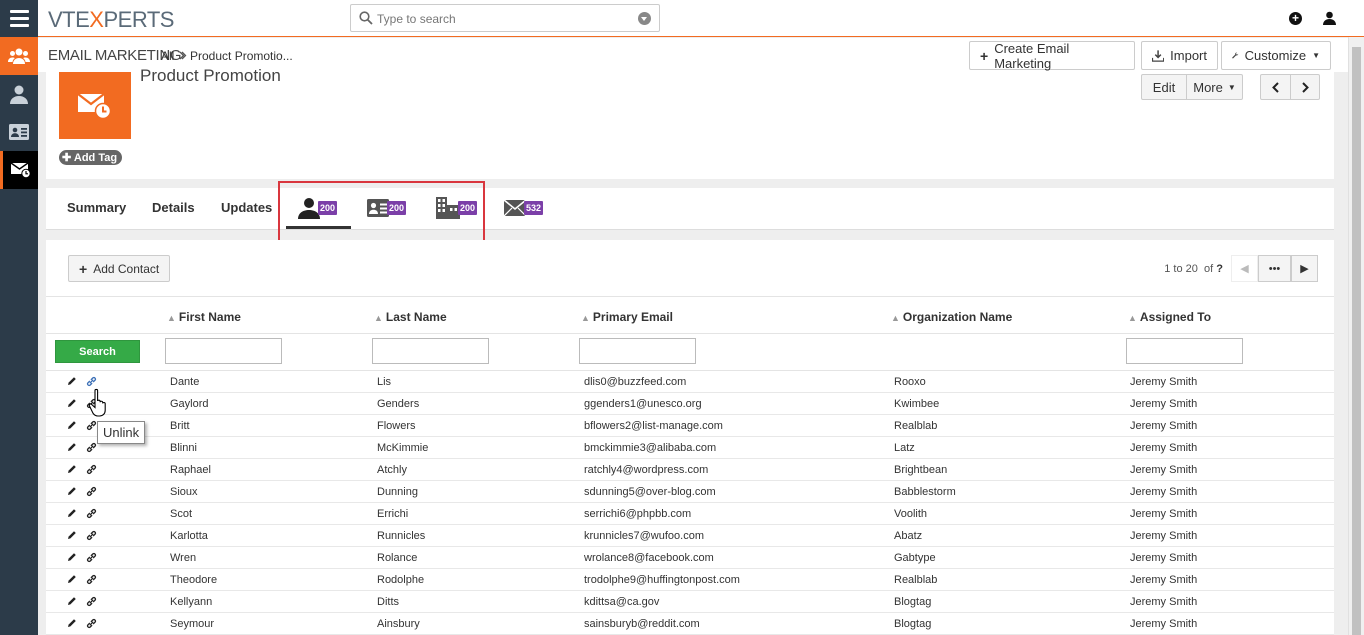 Image resolution: width=1364 pixels, height=635 pixels. What do you see at coordinates (398, 404) in the screenshot?
I see `last-name-cell: Genders` at bounding box center [398, 404].